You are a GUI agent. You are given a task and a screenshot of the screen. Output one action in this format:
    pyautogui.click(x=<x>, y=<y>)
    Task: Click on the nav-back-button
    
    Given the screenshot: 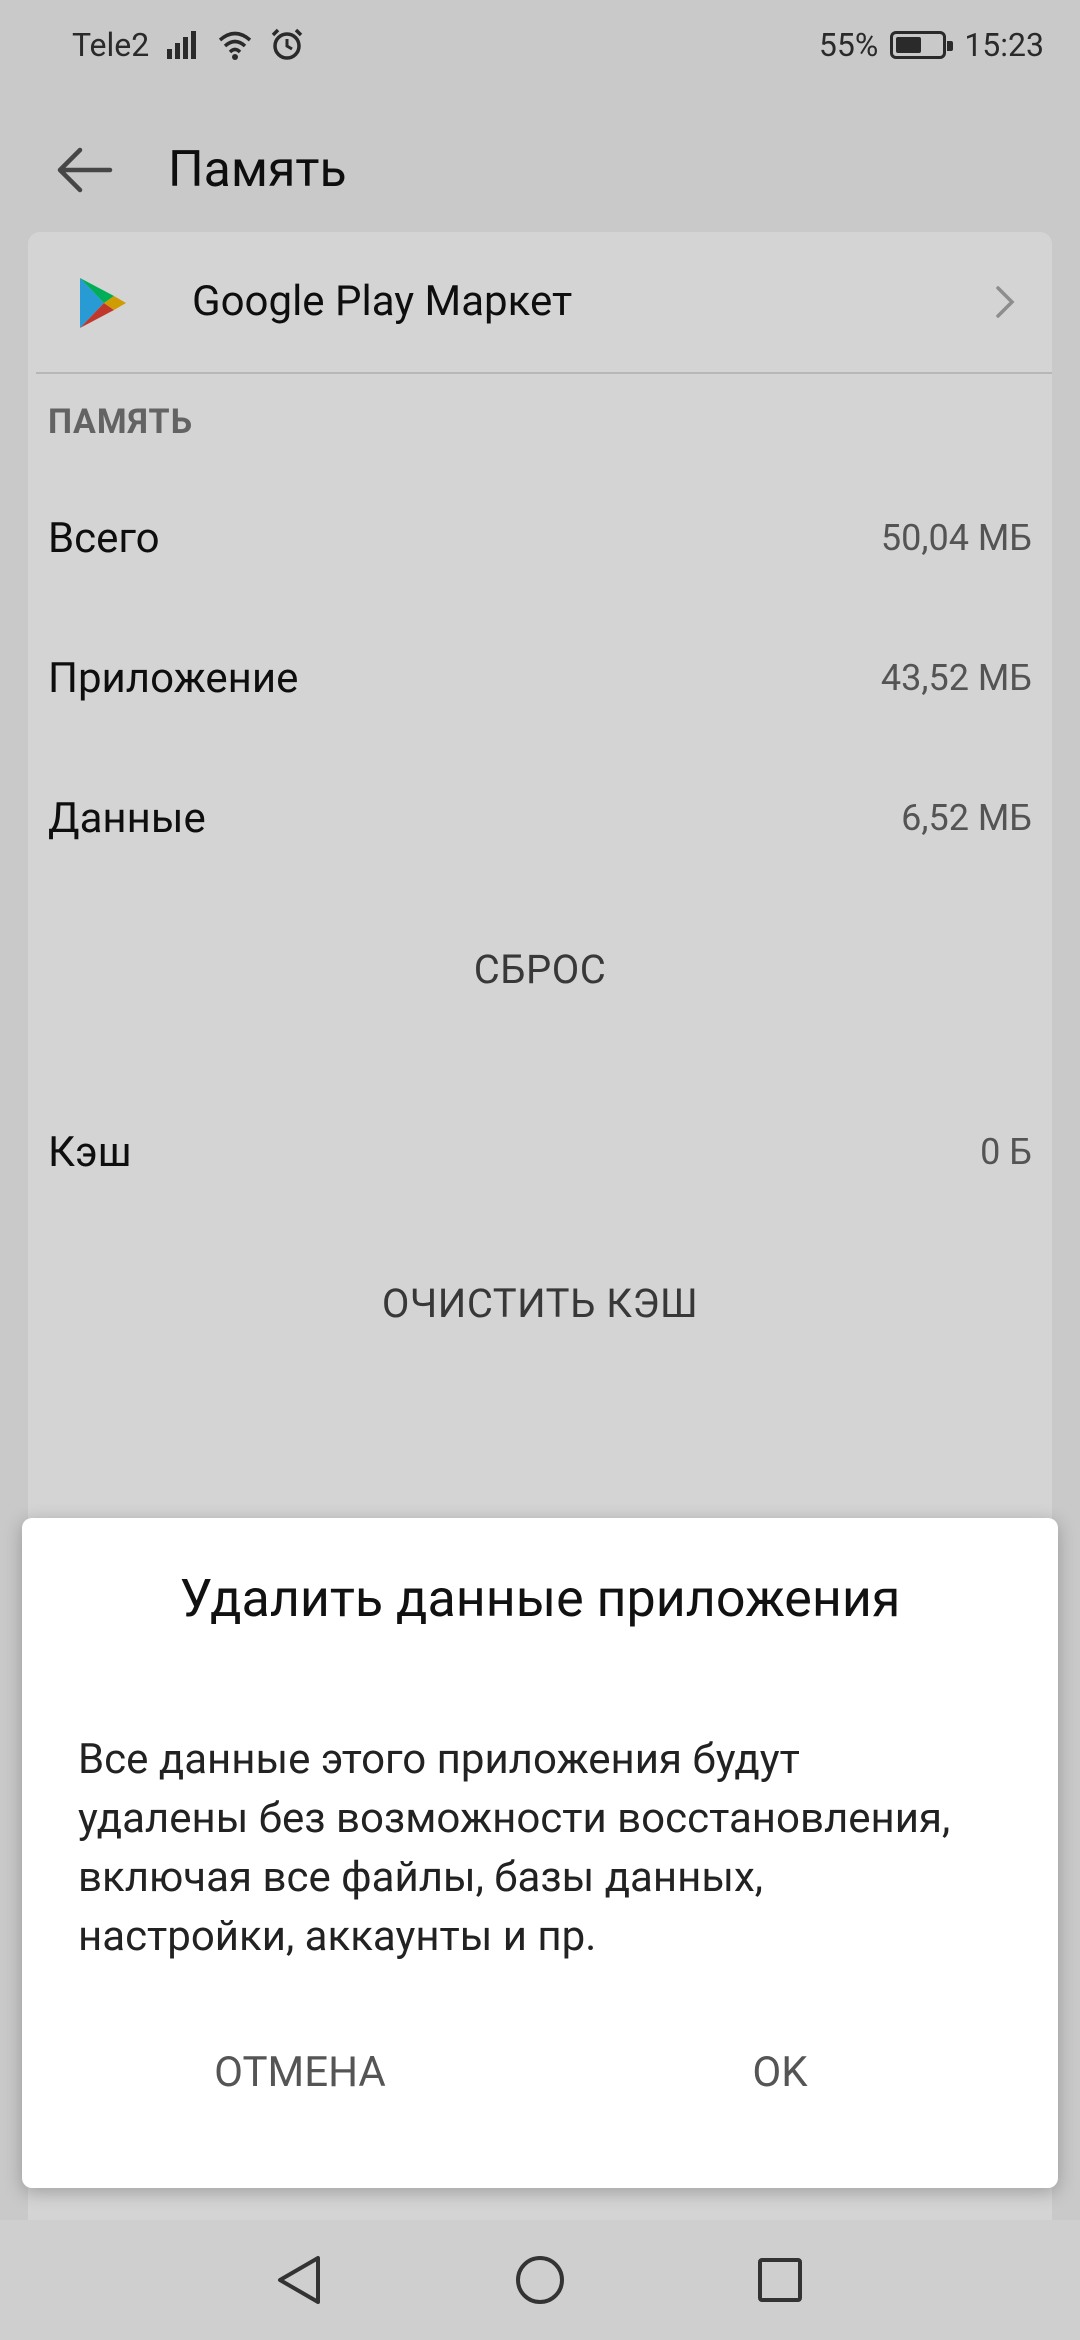 What is the action you would take?
    pyautogui.click(x=300, y=2280)
    